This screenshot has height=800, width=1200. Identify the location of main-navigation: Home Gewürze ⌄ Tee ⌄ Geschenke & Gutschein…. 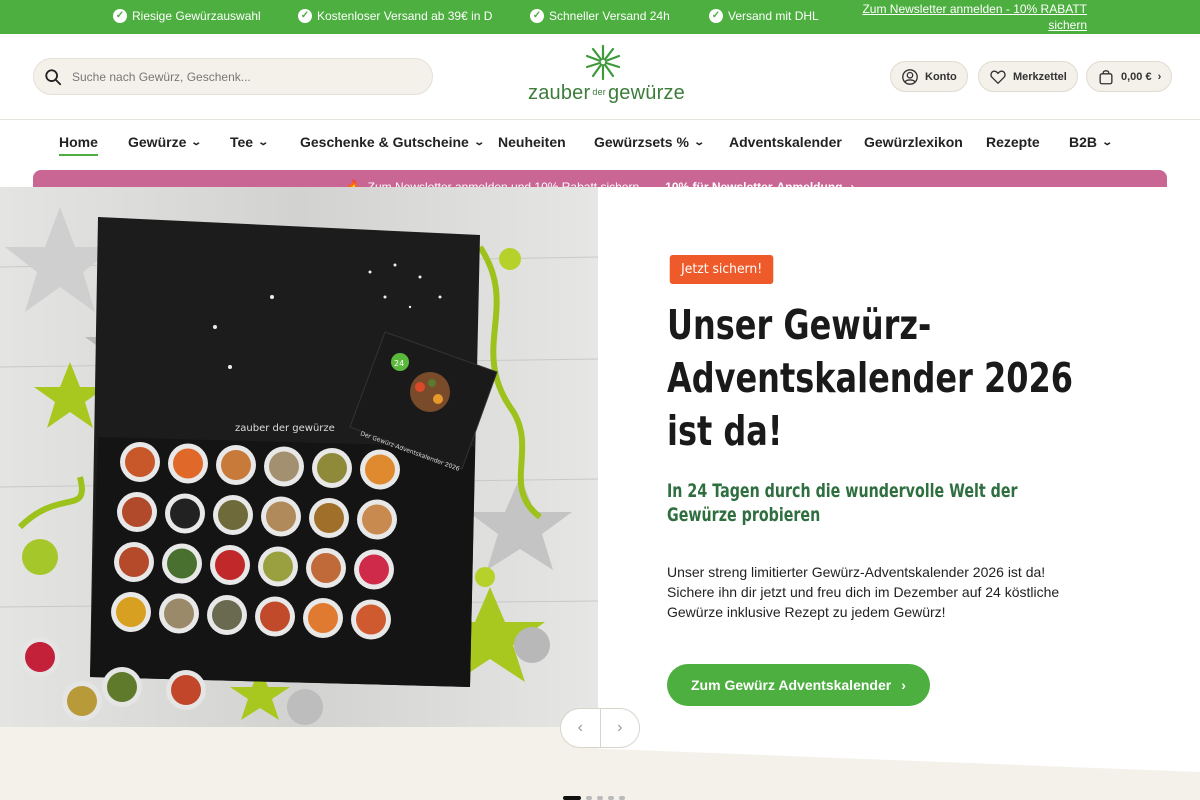
(600, 145).